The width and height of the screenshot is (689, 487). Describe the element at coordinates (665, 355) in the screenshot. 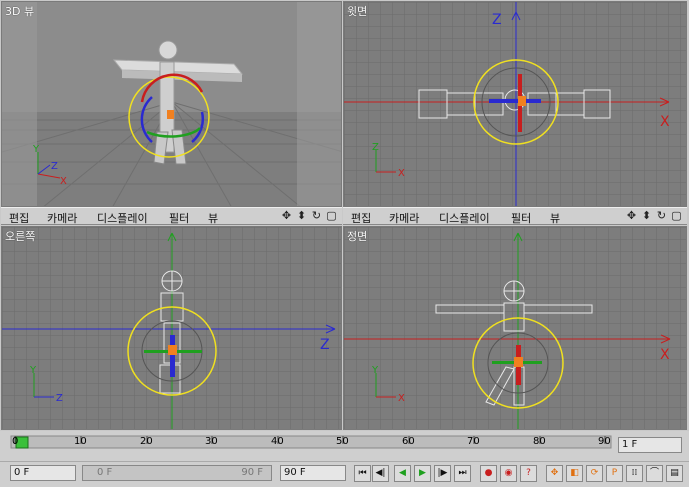

I see `front-axis-x: X` at that location.